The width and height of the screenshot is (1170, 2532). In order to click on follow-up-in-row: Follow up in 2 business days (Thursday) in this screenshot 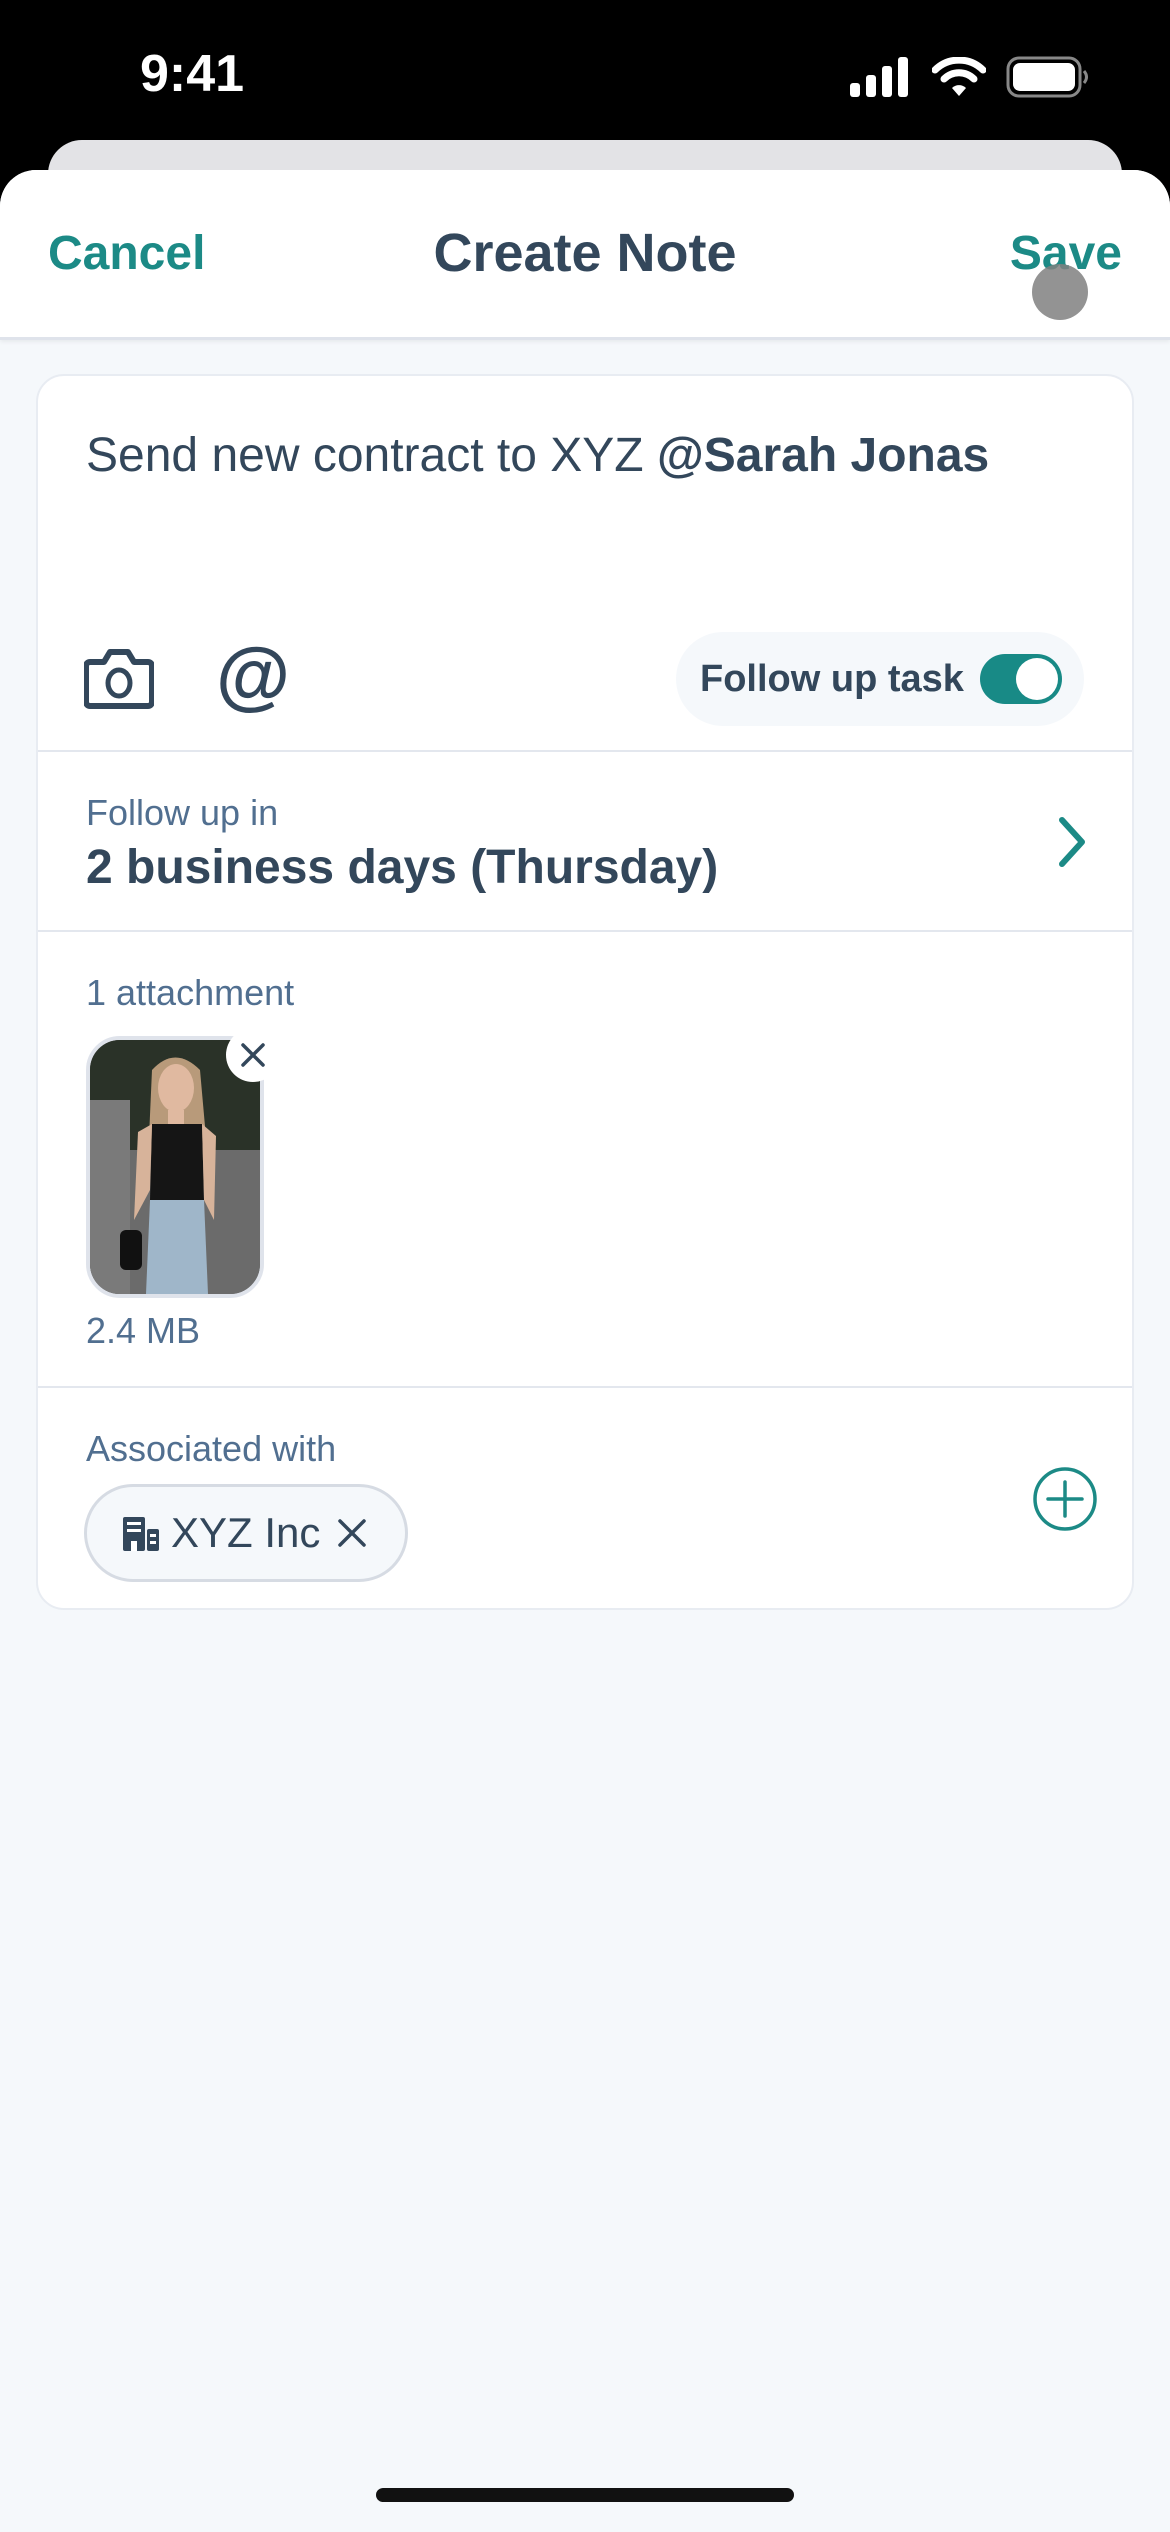, I will do `click(585, 842)`.